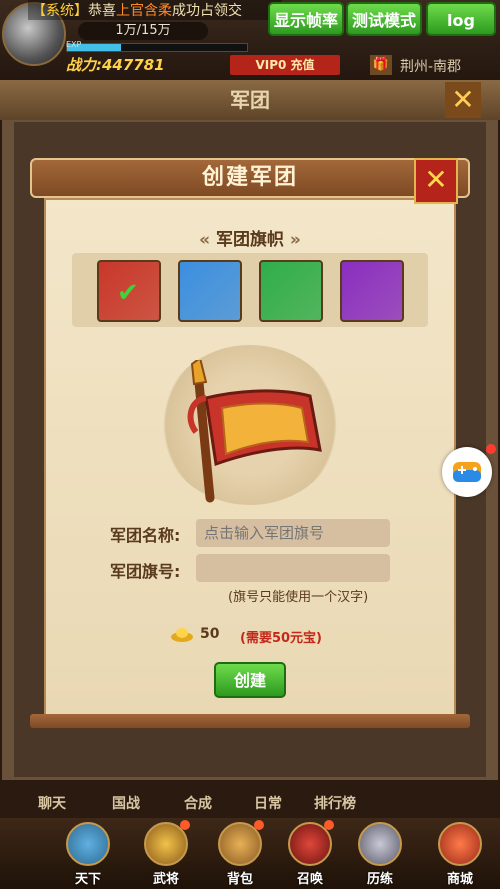 The width and height of the screenshot is (500, 889). I want to click on flag-preview-icon, so click(254, 431).